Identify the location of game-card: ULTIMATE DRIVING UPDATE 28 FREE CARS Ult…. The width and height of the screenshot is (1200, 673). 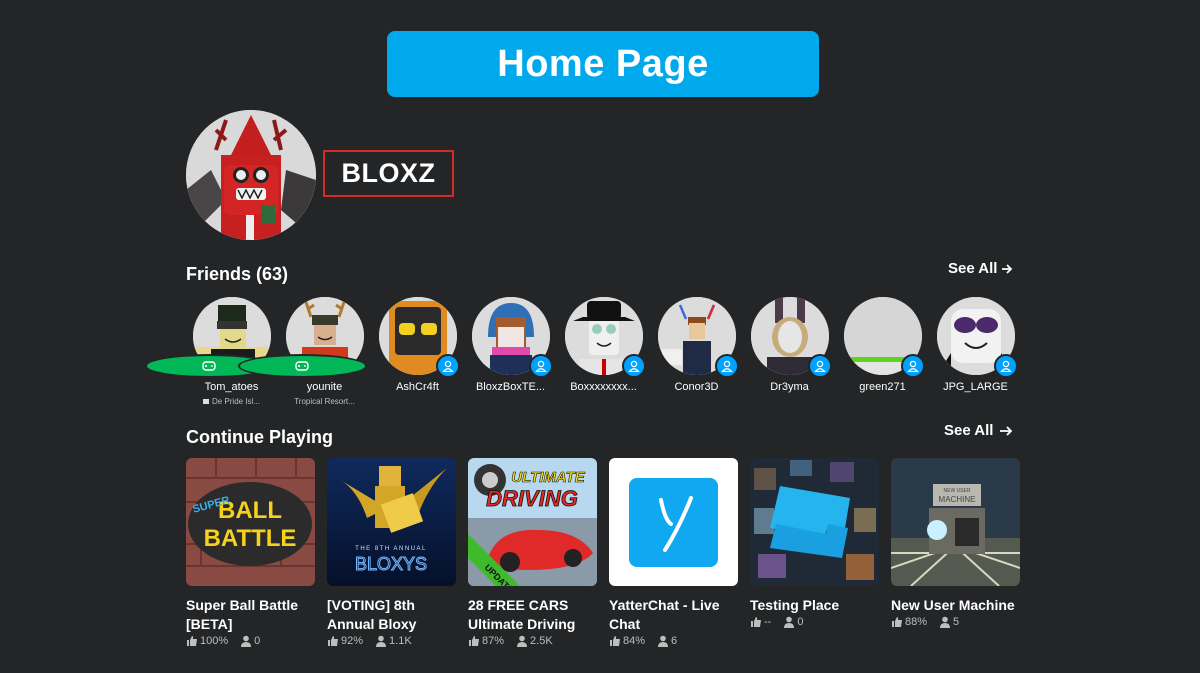
(532, 552).